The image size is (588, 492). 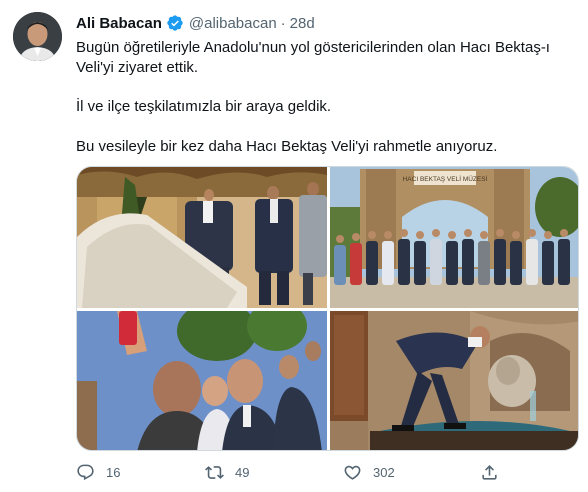 I want to click on author-handle: @alibabacan, so click(x=233, y=23).